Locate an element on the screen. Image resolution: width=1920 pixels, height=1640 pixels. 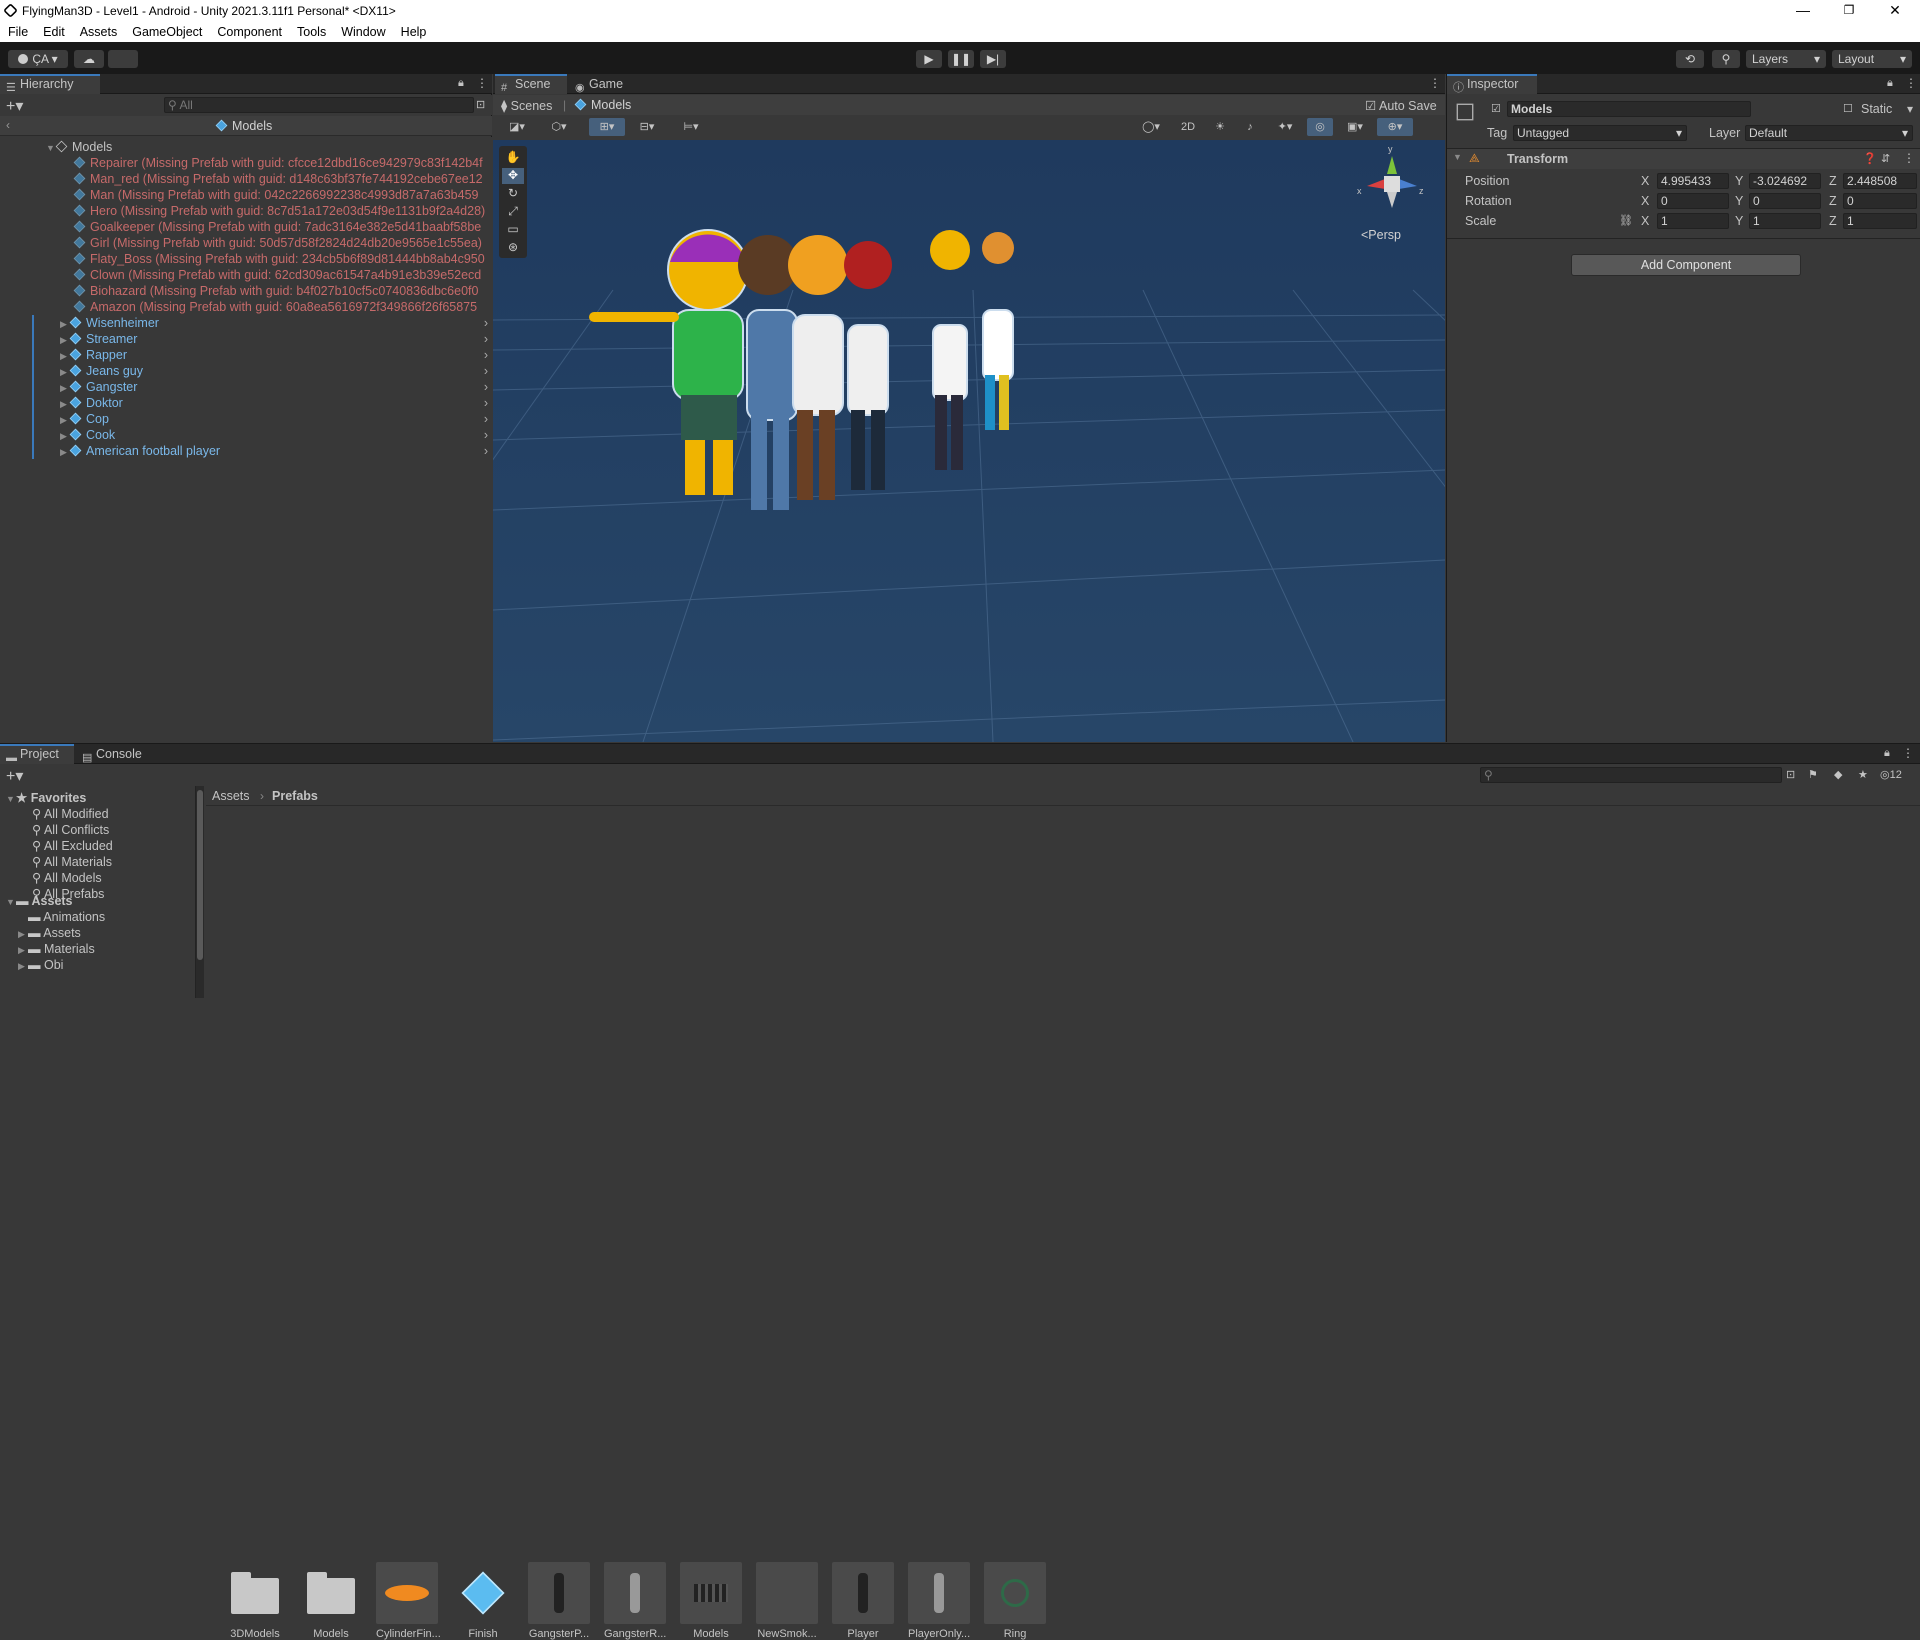
rotation-x-field: 0 is located at coordinates (1693, 201).